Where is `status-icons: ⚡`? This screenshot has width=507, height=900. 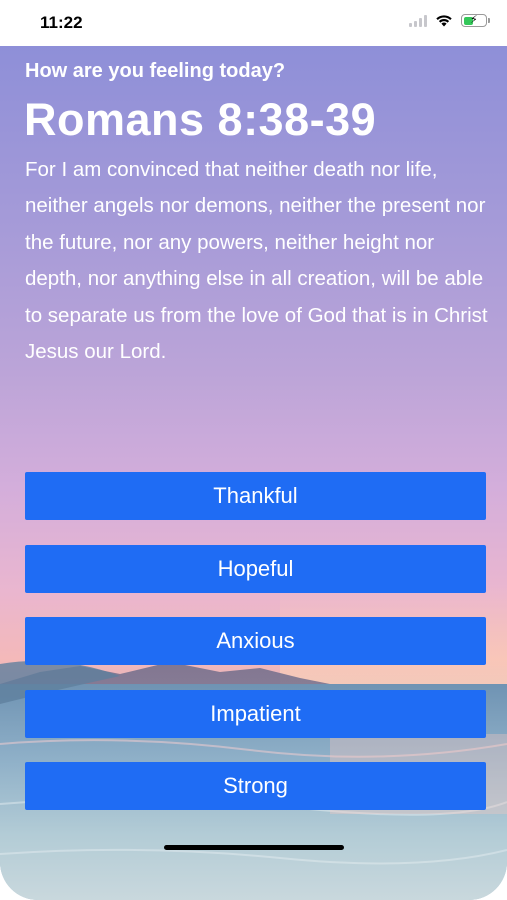 status-icons: ⚡ is located at coordinates (449, 20).